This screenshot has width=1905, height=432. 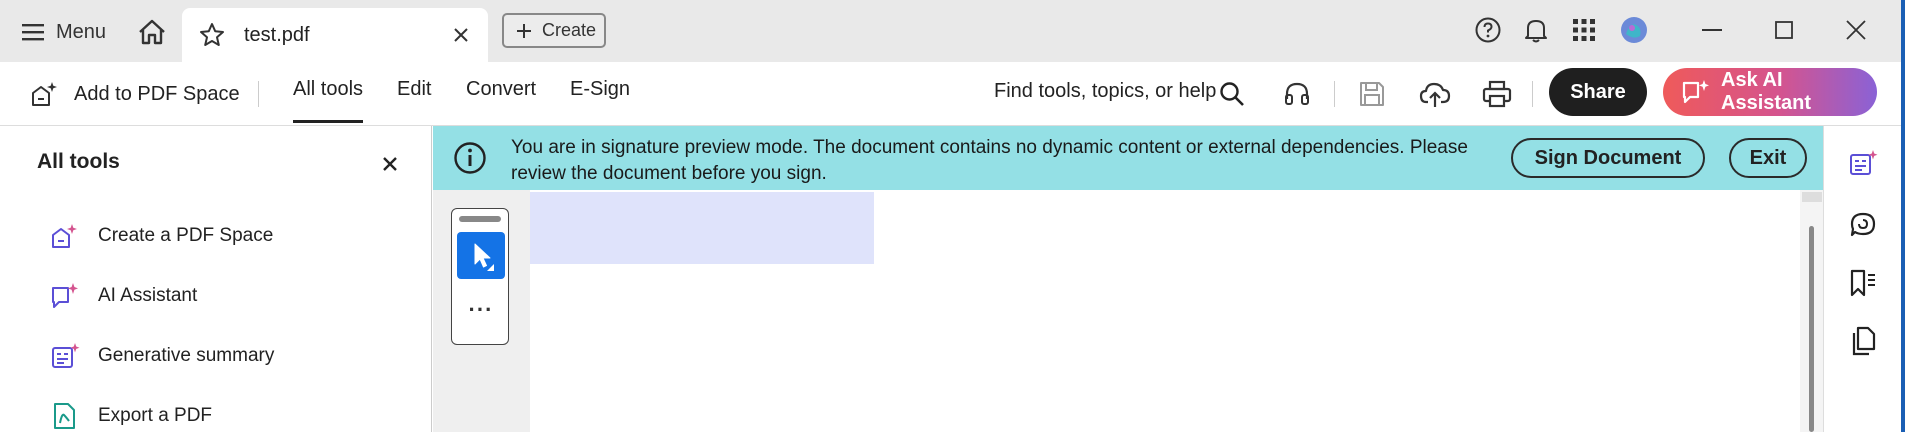 I want to click on generative-summary-icon, so click(x=65, y=356).